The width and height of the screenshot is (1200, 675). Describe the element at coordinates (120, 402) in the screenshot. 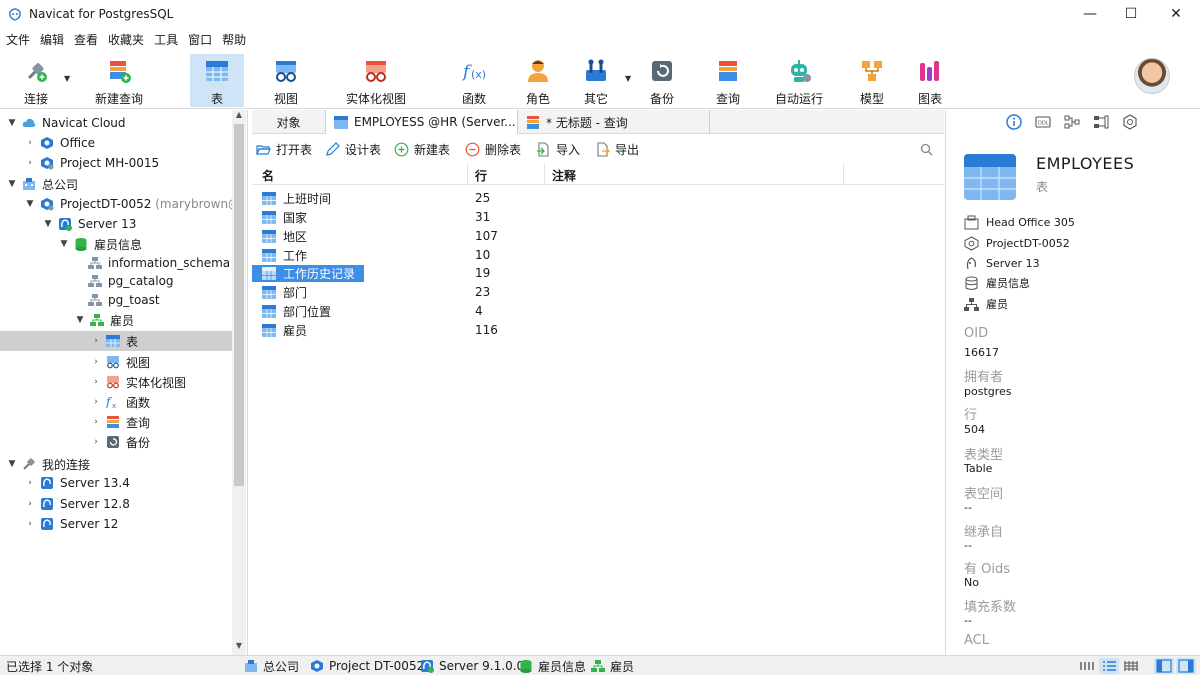

I see `tree-node-functions: › fx 函数` at that location.